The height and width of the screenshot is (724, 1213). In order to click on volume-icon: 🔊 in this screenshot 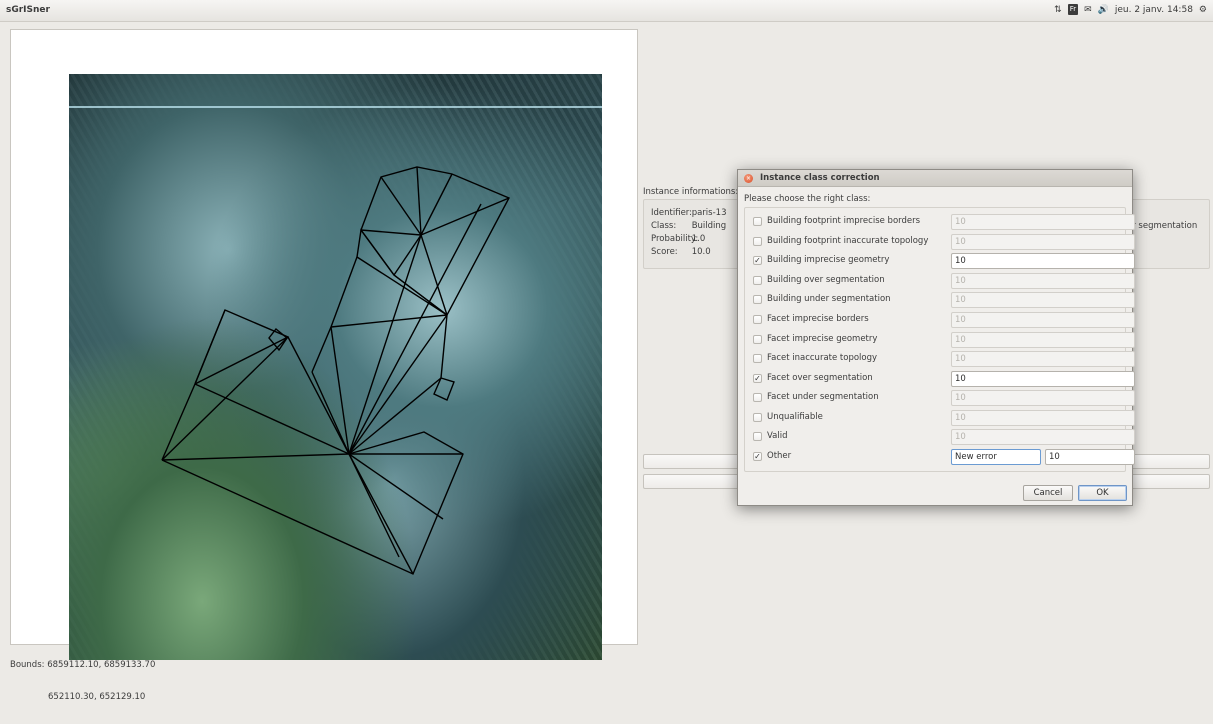, I will do `click(1103, 10)`.